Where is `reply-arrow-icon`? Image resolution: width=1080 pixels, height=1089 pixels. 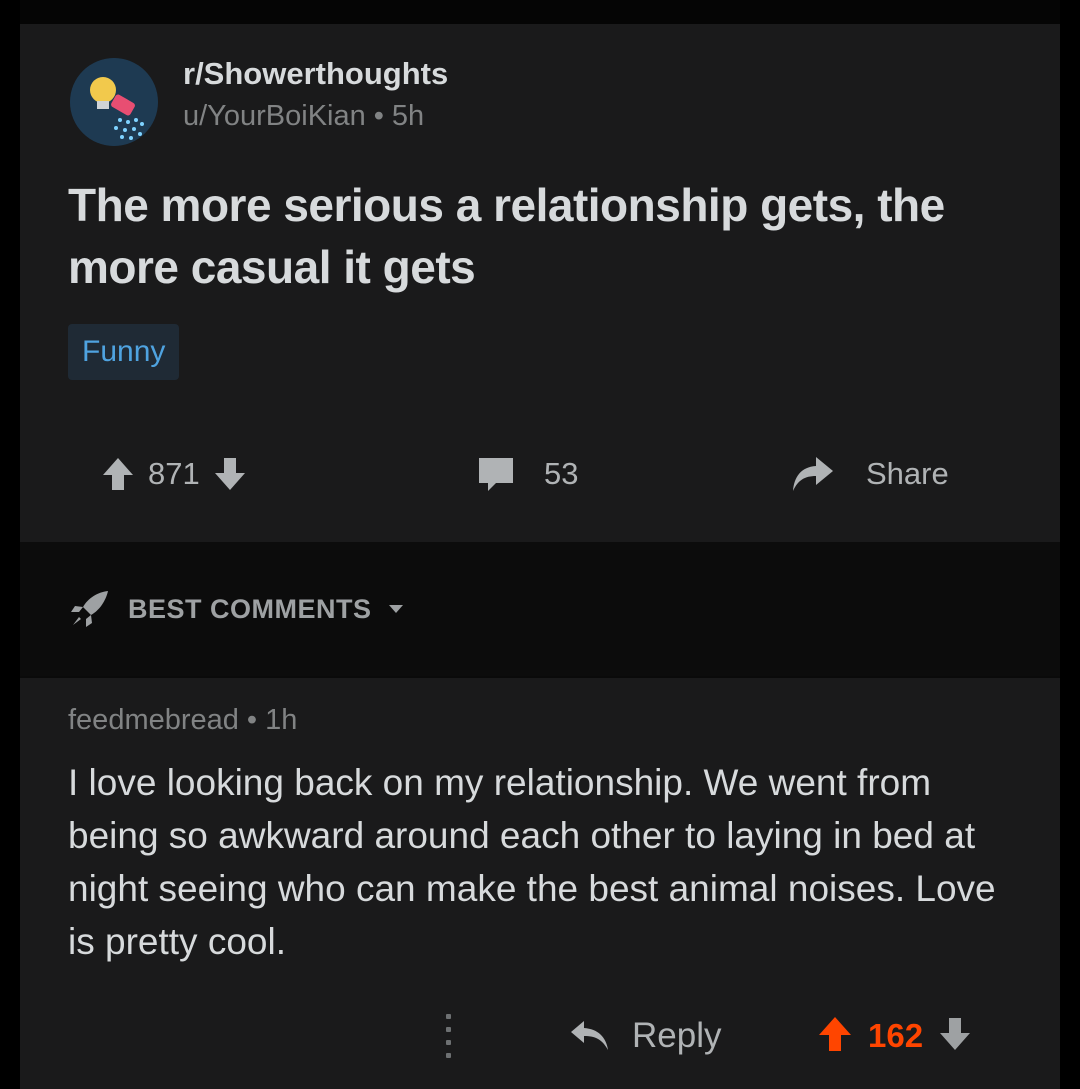
reply-arrow-icon is located at coordinates (589, 1035).